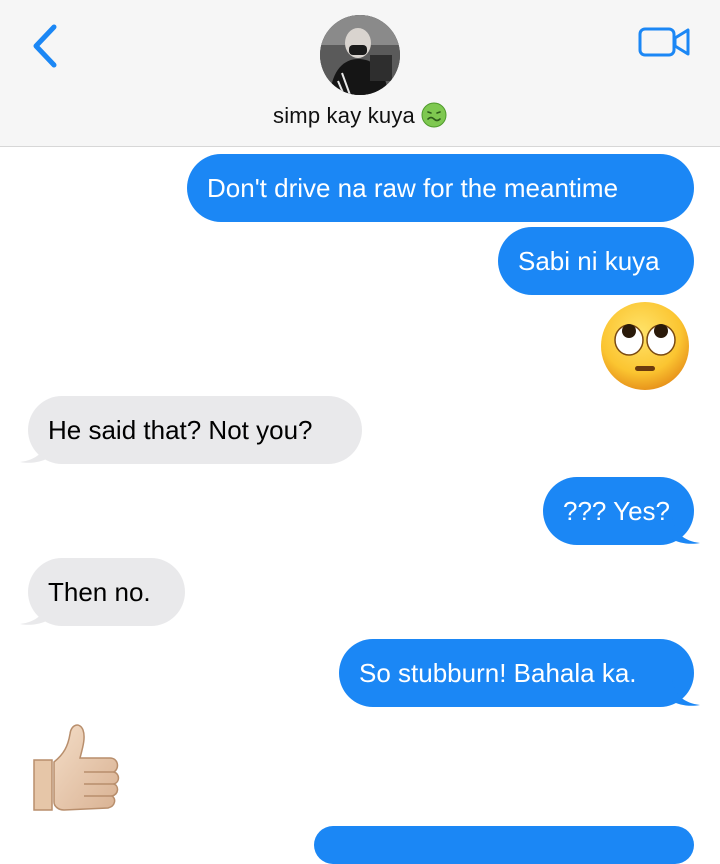 The image size is (720, 864). What do you see at coordinates (434, 118) in the screenshot?
I see `nauseated-face-icon` at bounding box center [434, 118].